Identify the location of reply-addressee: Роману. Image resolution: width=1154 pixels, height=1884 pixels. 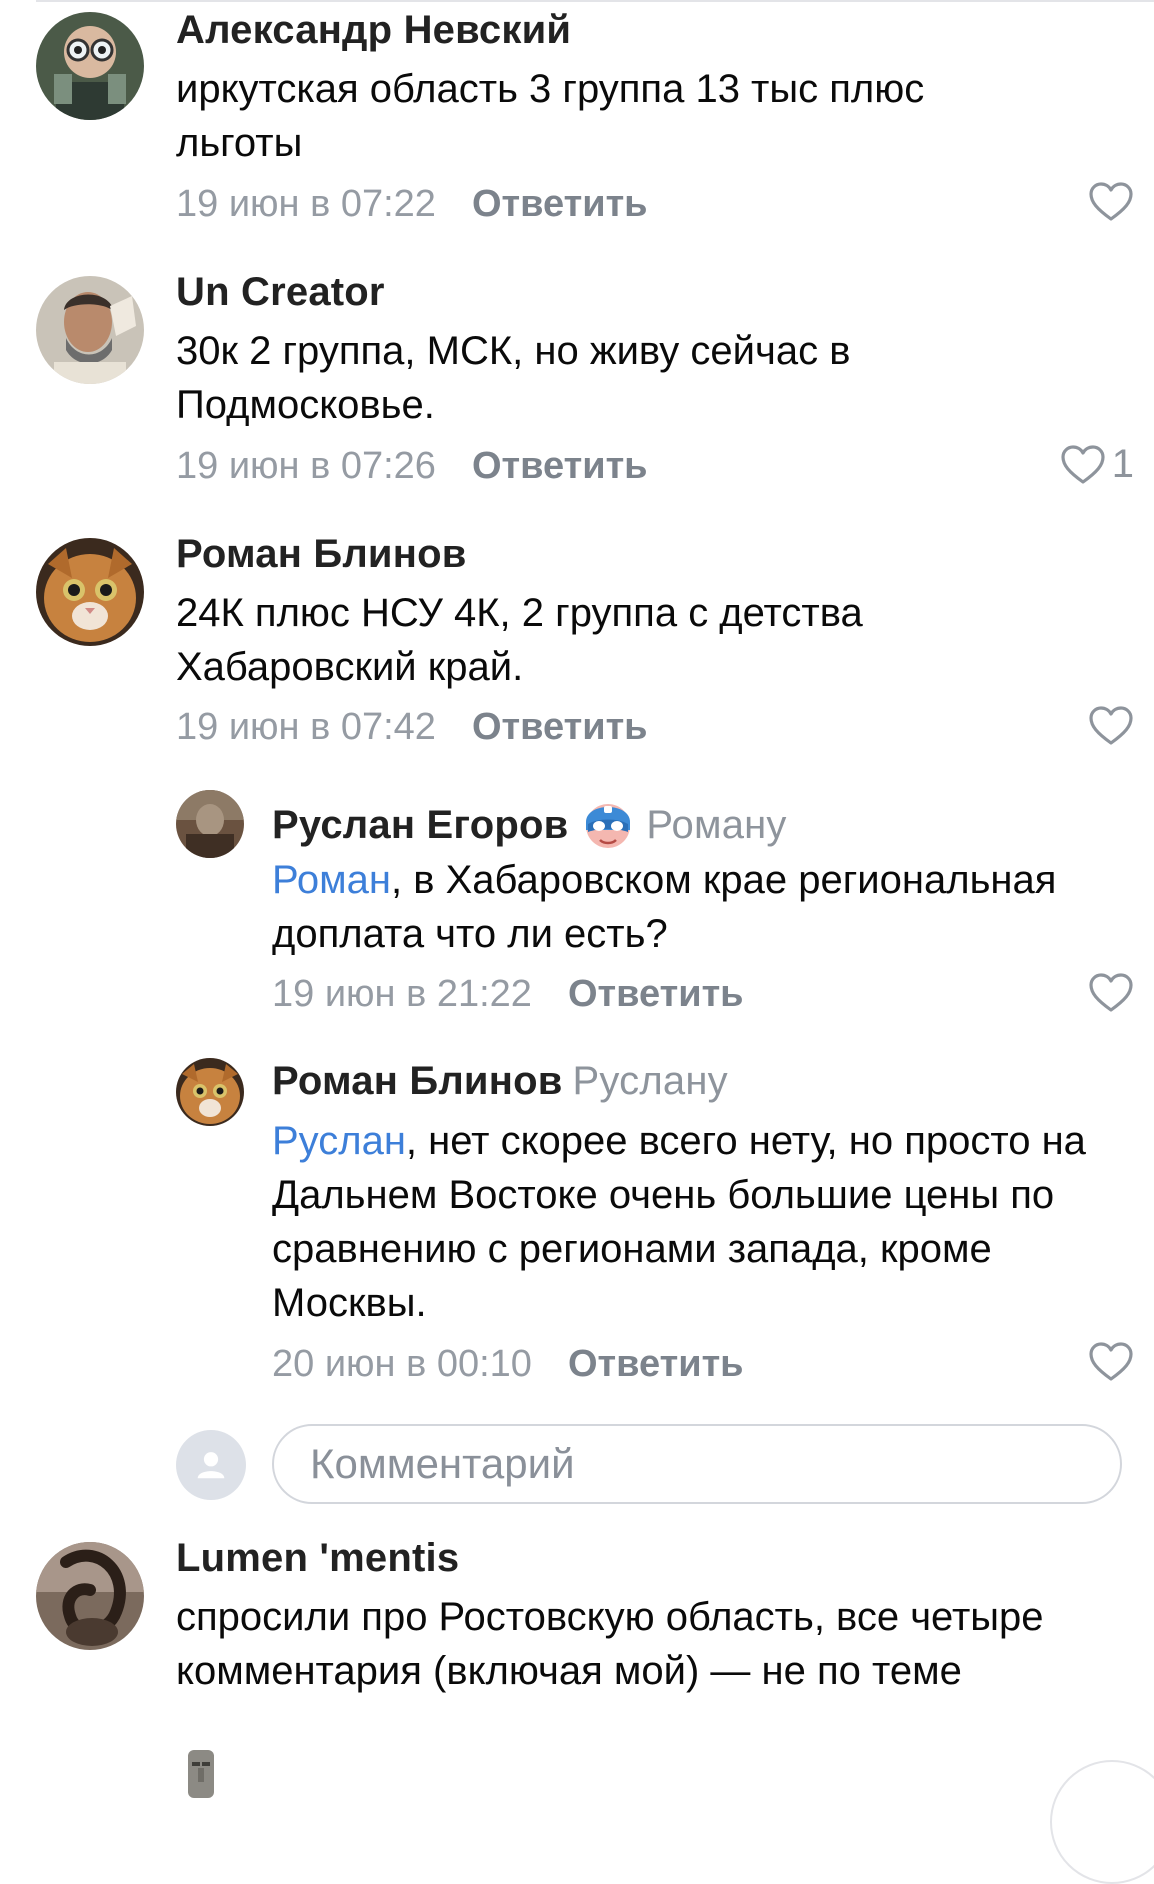
(716, 825).